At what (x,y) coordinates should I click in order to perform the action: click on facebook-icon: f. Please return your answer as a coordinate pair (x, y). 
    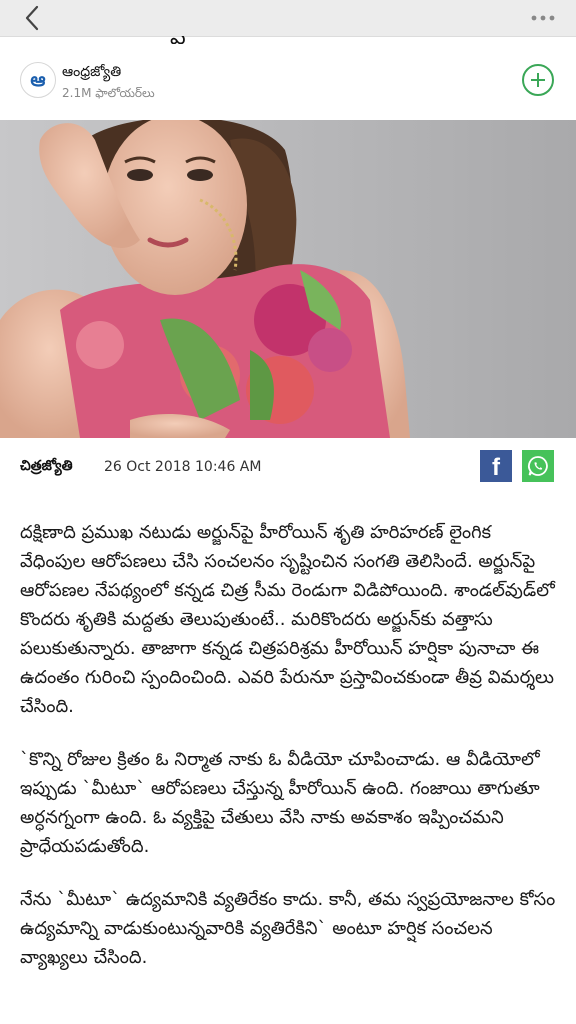
    Looking at the image, I should click on (496, 467).